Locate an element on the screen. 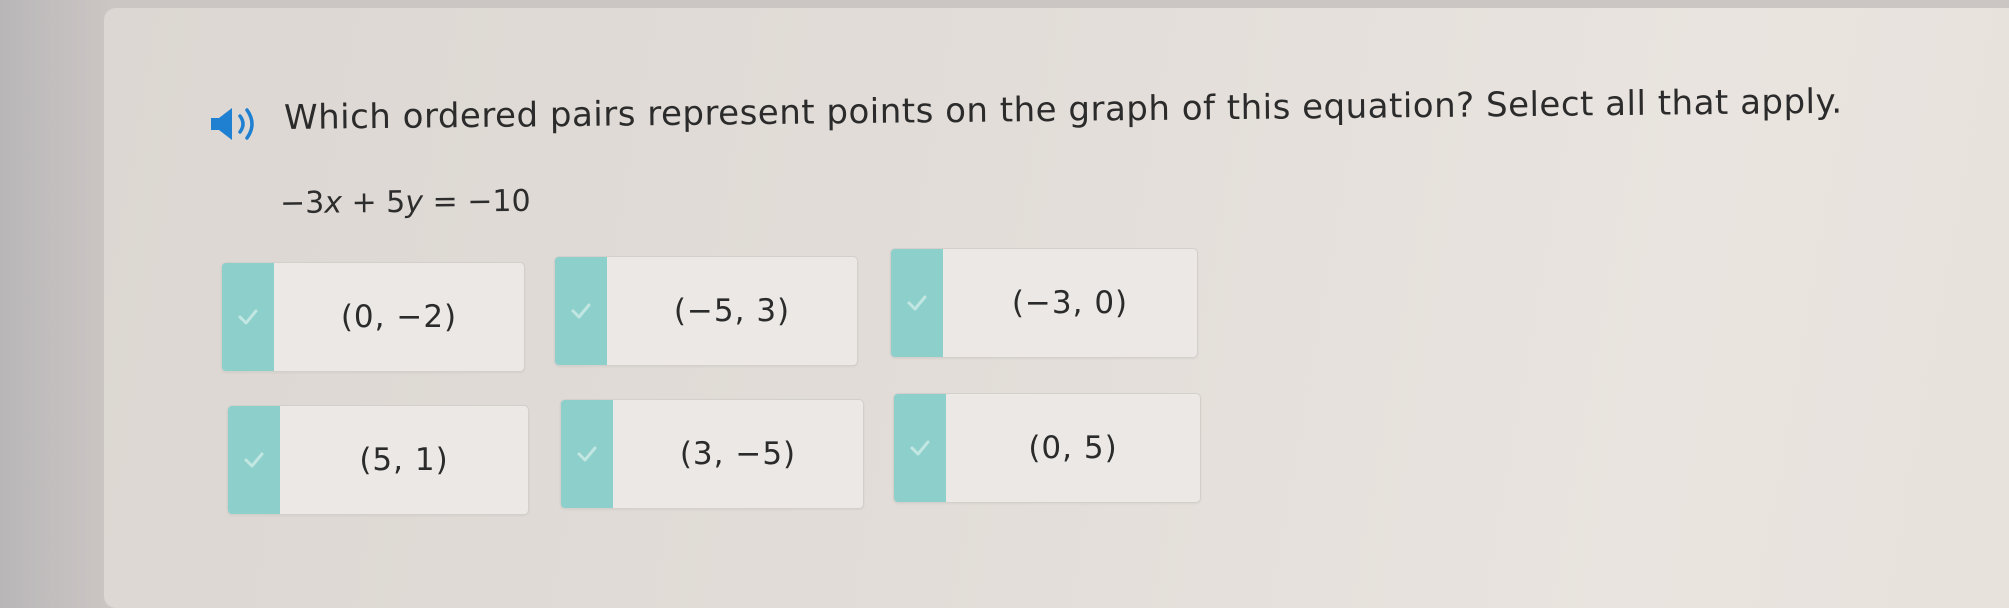  answer-option-5: (3, −5) is located at coordinates (712, 454).